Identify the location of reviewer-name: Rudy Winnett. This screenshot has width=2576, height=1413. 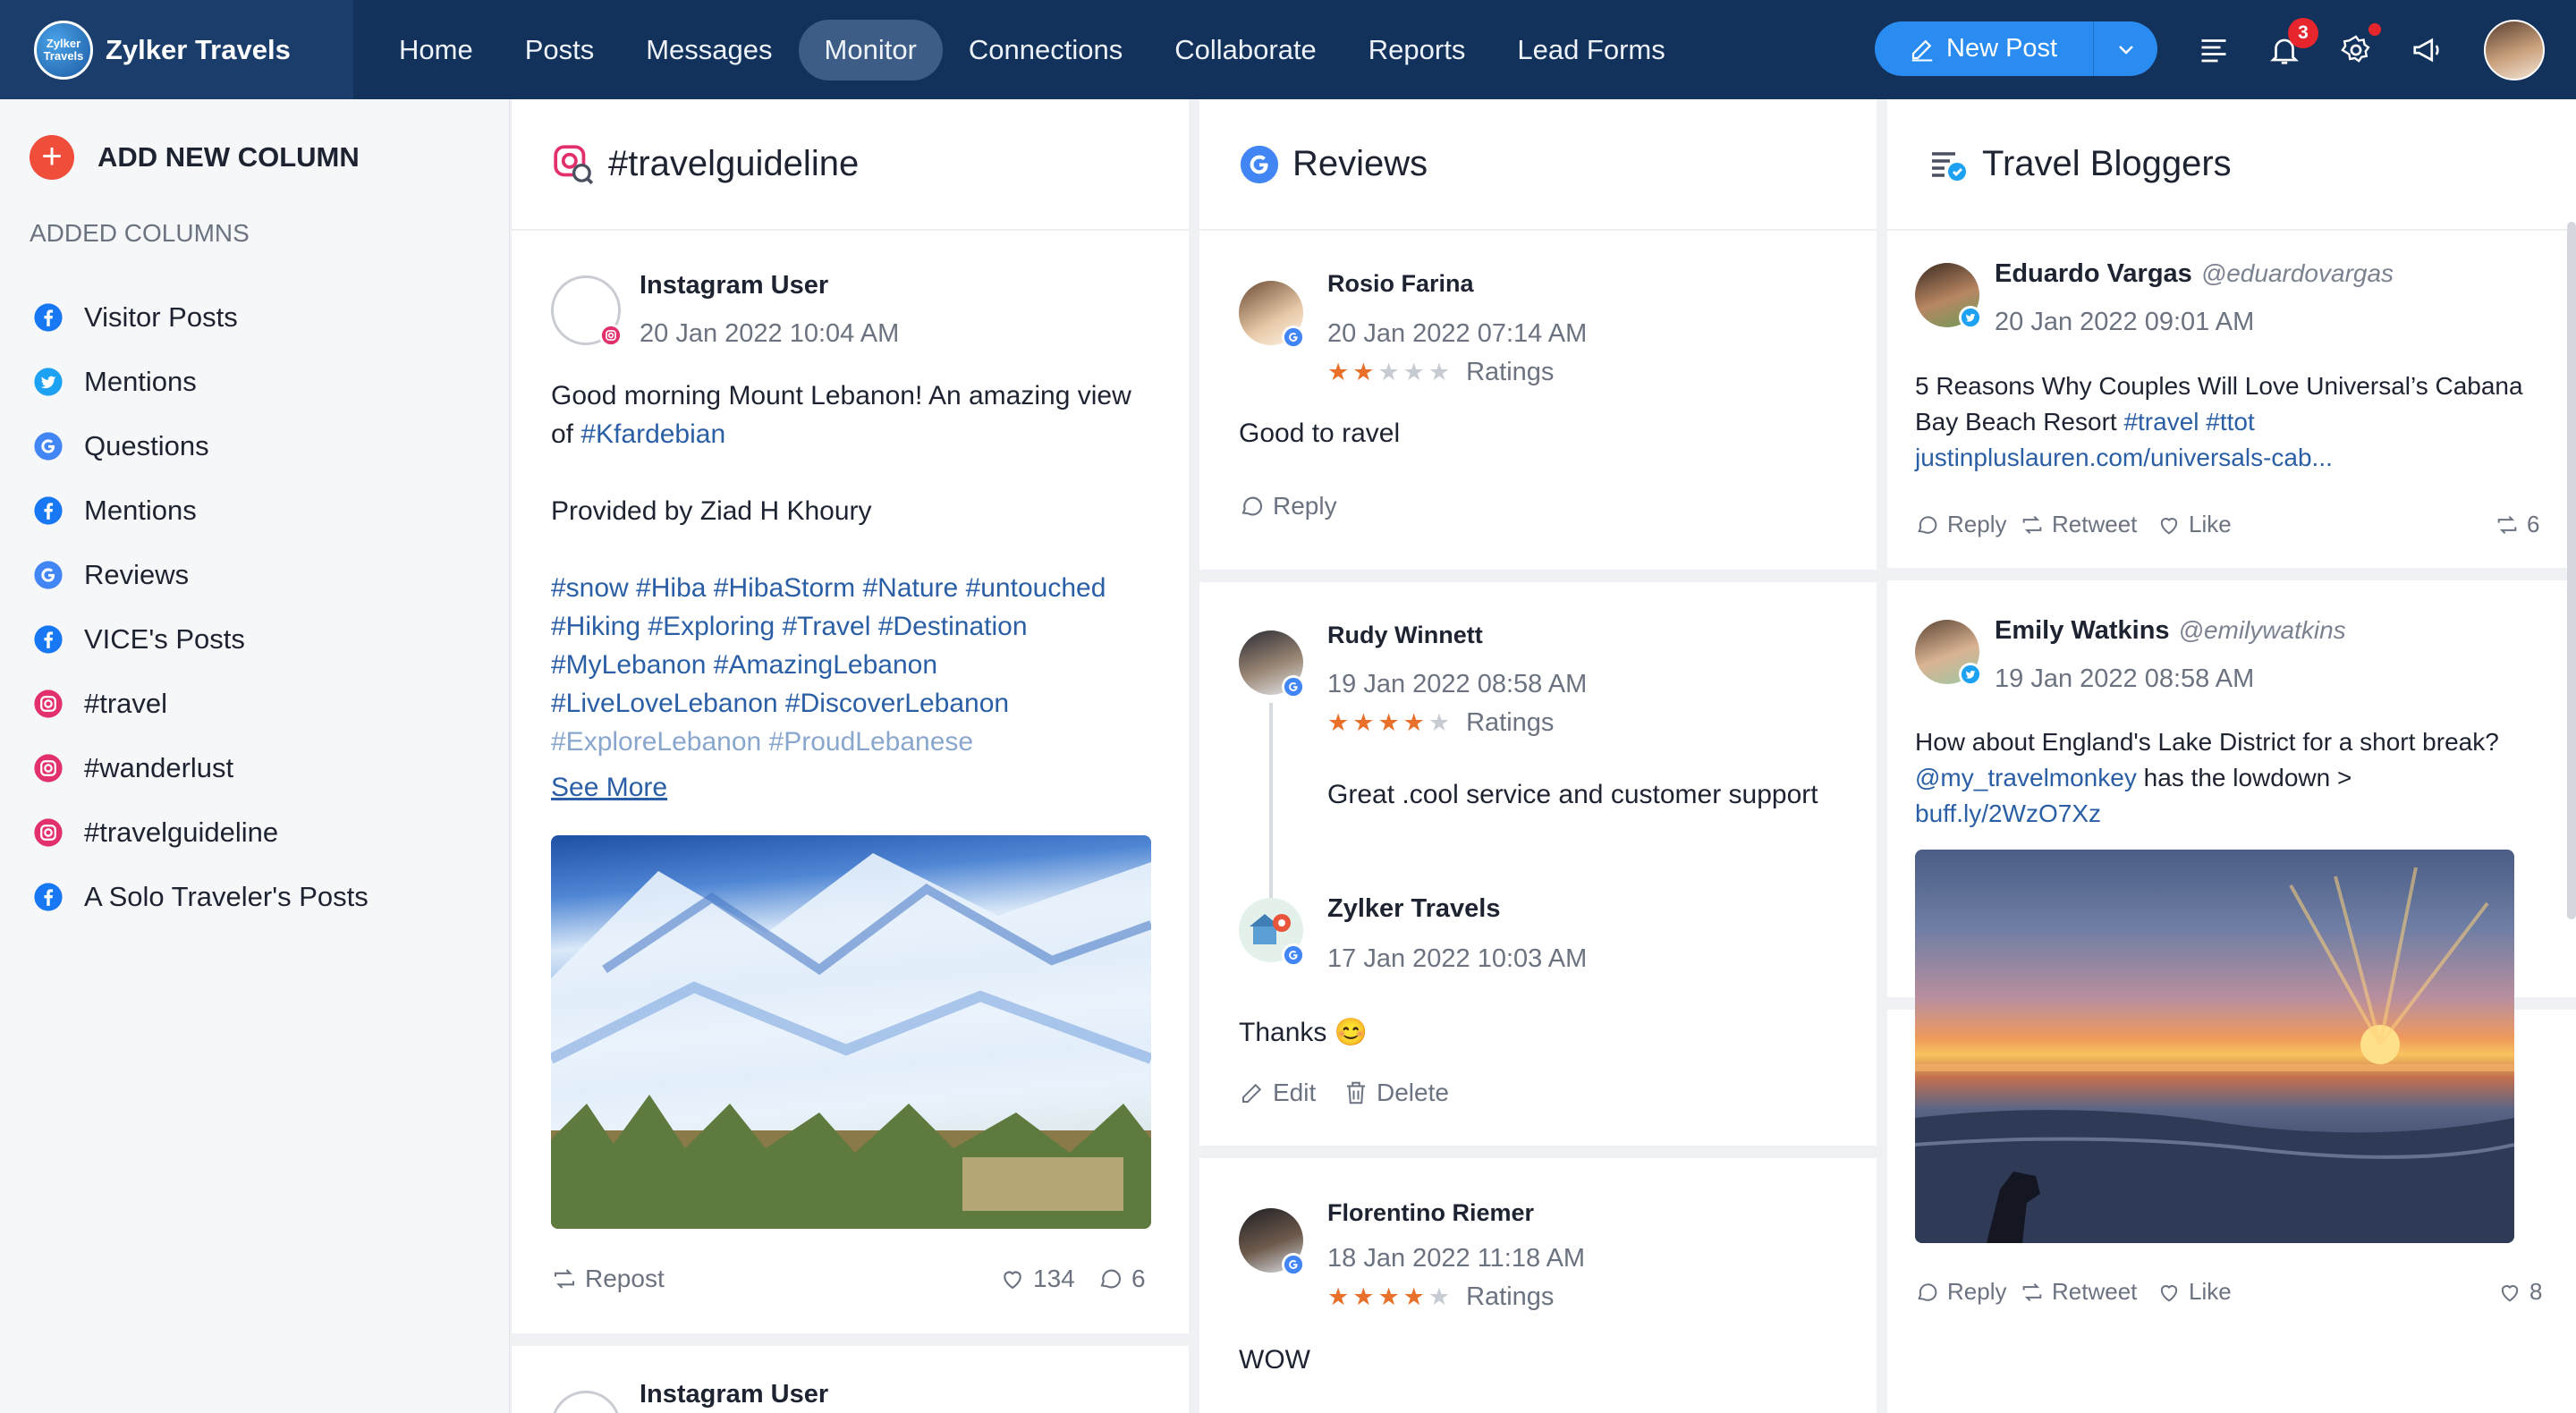
(1405, 635).